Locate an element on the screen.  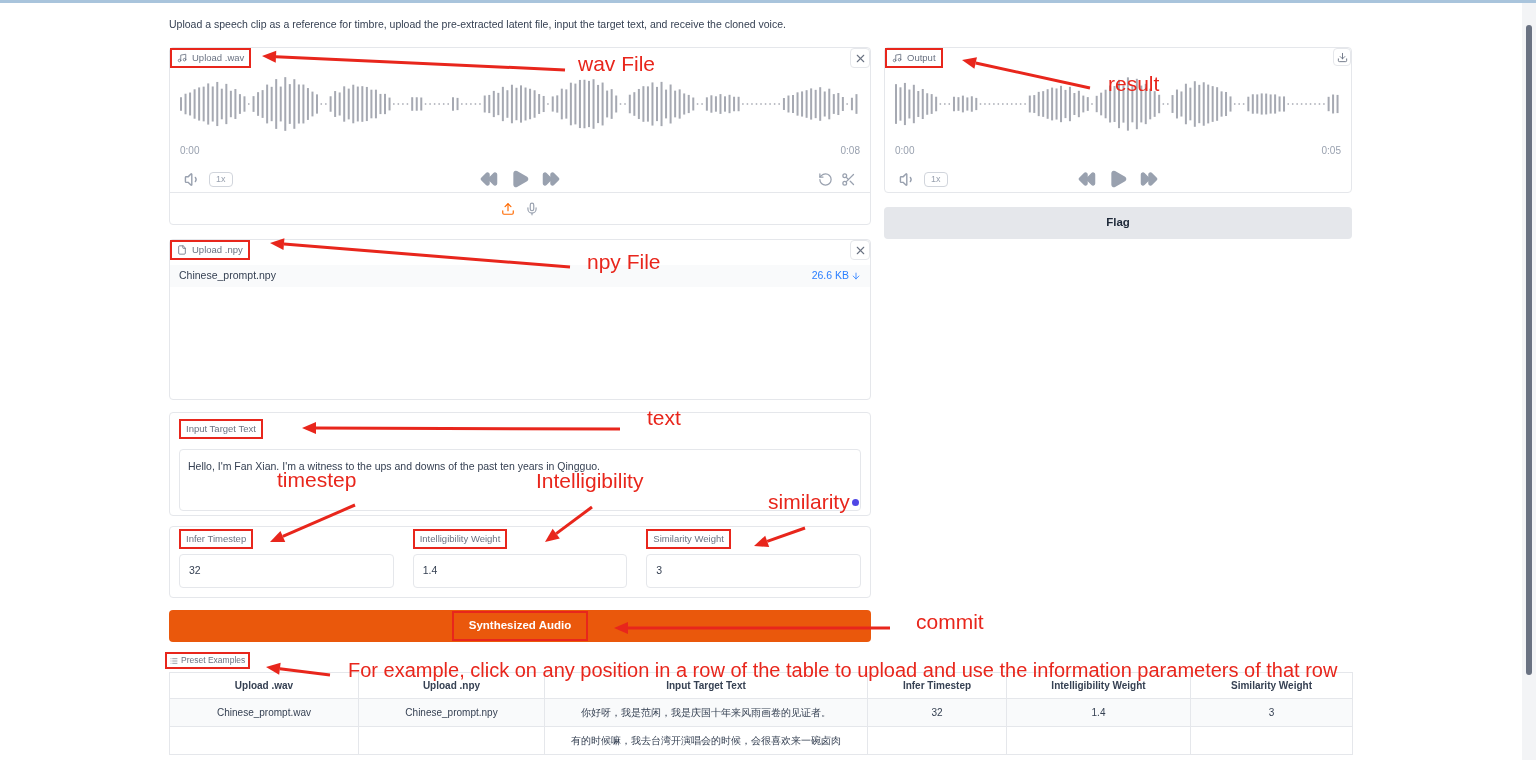
upload-icon is located at coordinates (508, 208).